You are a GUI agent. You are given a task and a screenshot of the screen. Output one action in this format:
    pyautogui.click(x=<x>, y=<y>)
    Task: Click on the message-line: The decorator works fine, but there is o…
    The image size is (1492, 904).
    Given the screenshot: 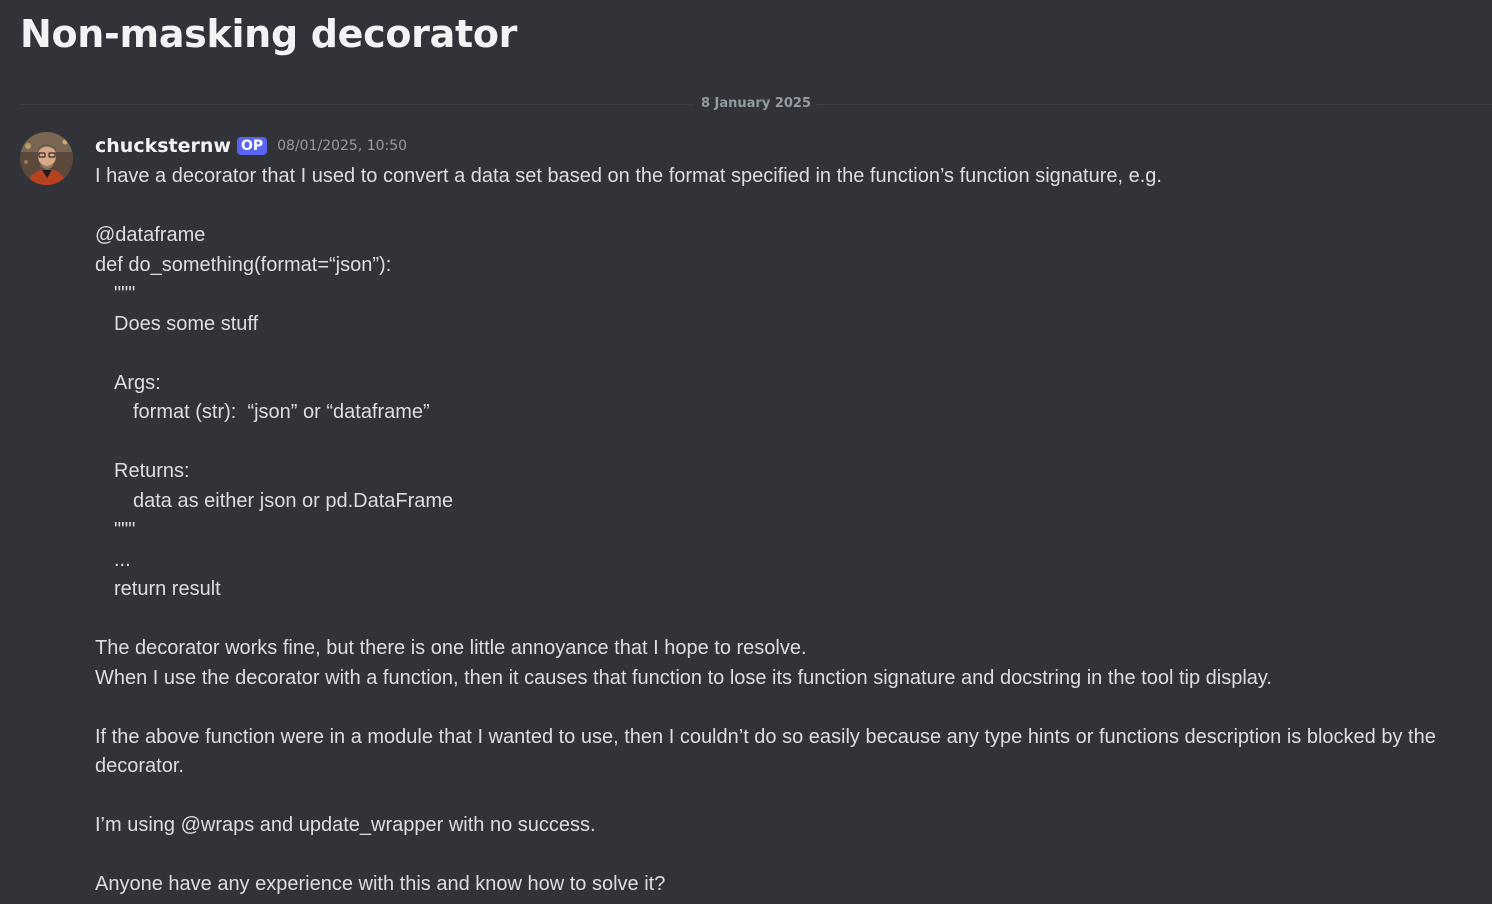 What is the action you would take?
    pyautogui.click(x=451, y=648)
    